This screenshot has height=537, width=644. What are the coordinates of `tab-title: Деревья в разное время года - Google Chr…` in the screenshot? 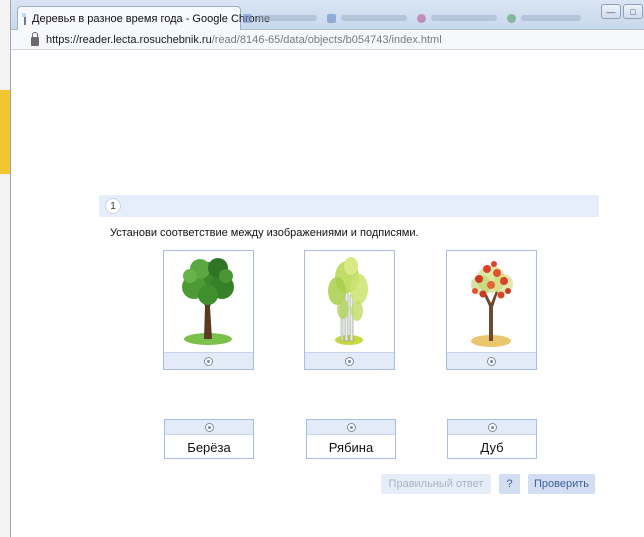 It's located at (151, 18).